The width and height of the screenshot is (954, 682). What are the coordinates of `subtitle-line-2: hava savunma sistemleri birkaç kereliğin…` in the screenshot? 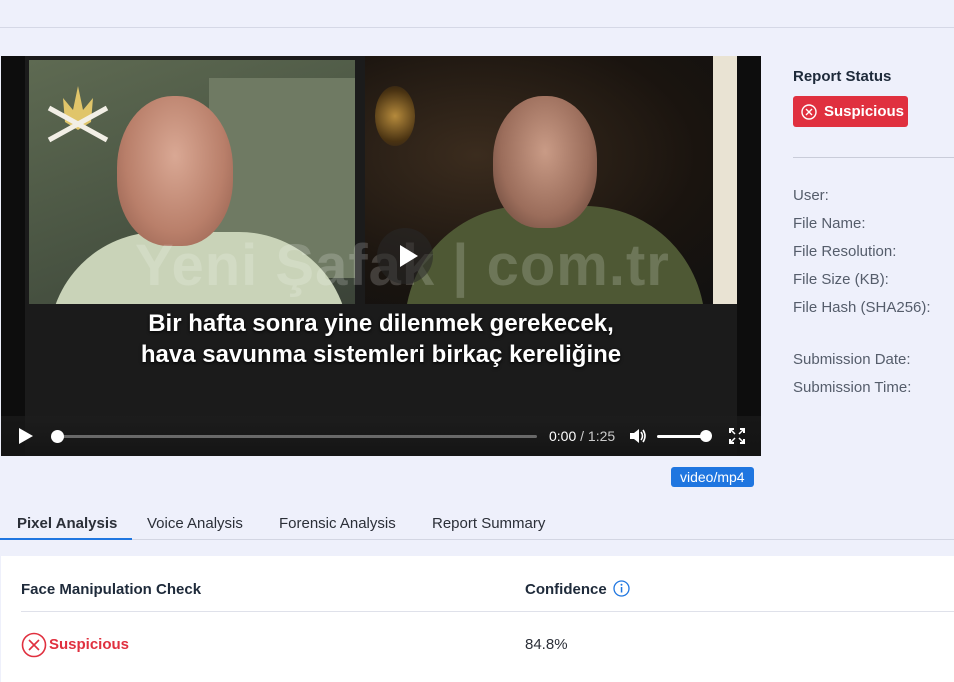 It's located at (381, 354).